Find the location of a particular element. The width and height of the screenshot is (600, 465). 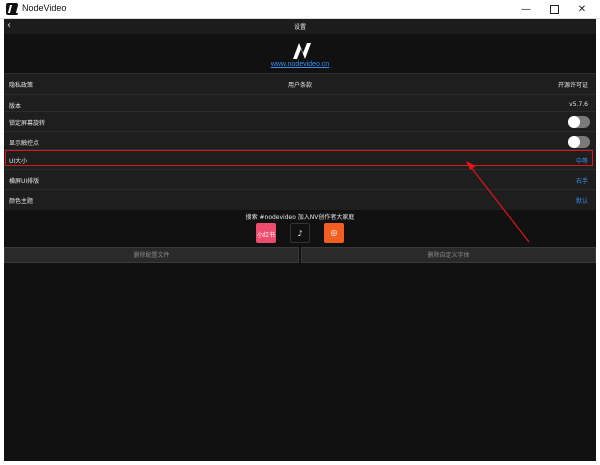

show-touch-toggle is located at coordinates (579, 142).